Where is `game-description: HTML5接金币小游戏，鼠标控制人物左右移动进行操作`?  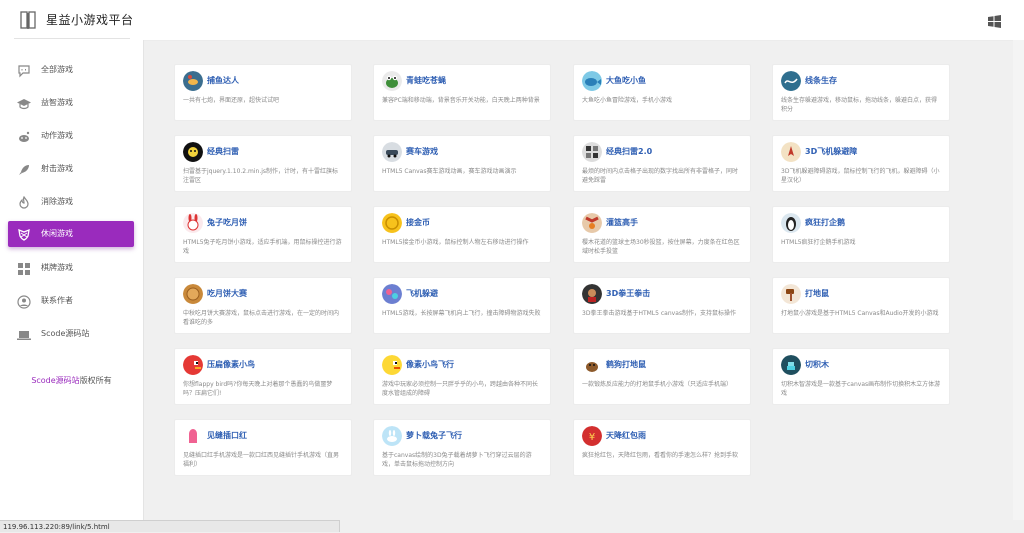
game-description: HTML5接金币小游戏，鼠标控制人物左右移动进行操作 is located at coordinates (455, 242).